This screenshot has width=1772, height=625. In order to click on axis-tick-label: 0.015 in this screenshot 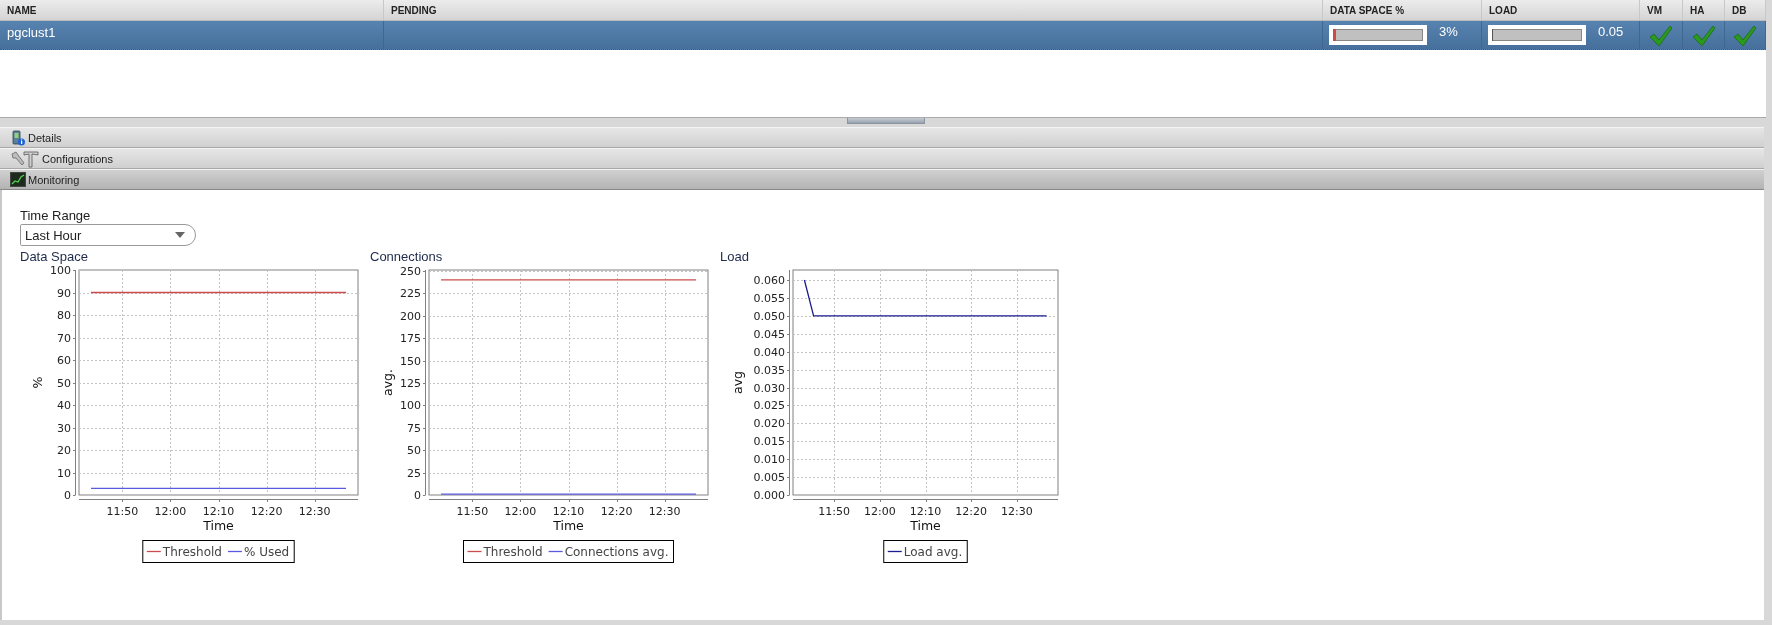, I will do `click(769, 442)`.